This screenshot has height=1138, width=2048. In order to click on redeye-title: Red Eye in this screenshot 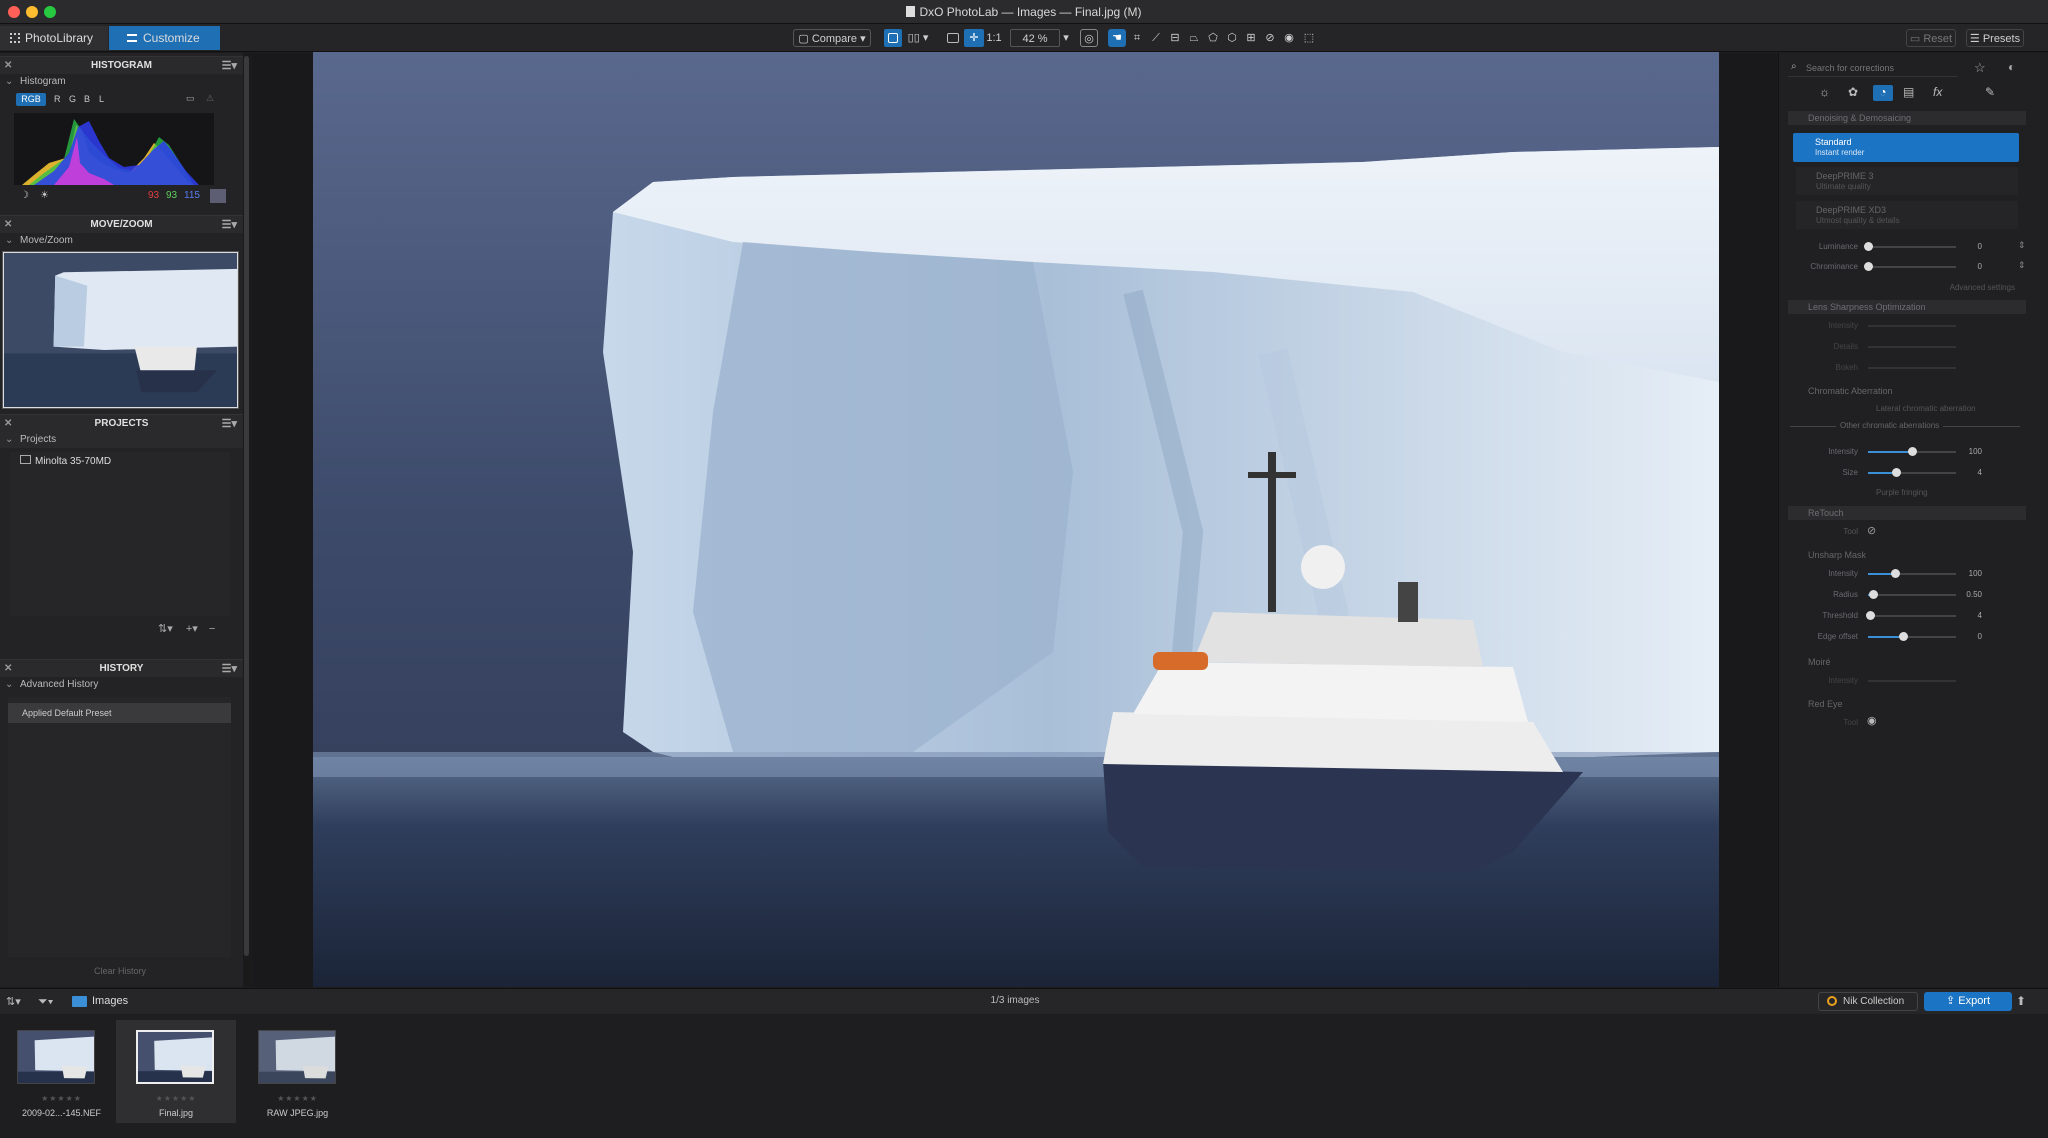, I will do `click(1825, 704)`.